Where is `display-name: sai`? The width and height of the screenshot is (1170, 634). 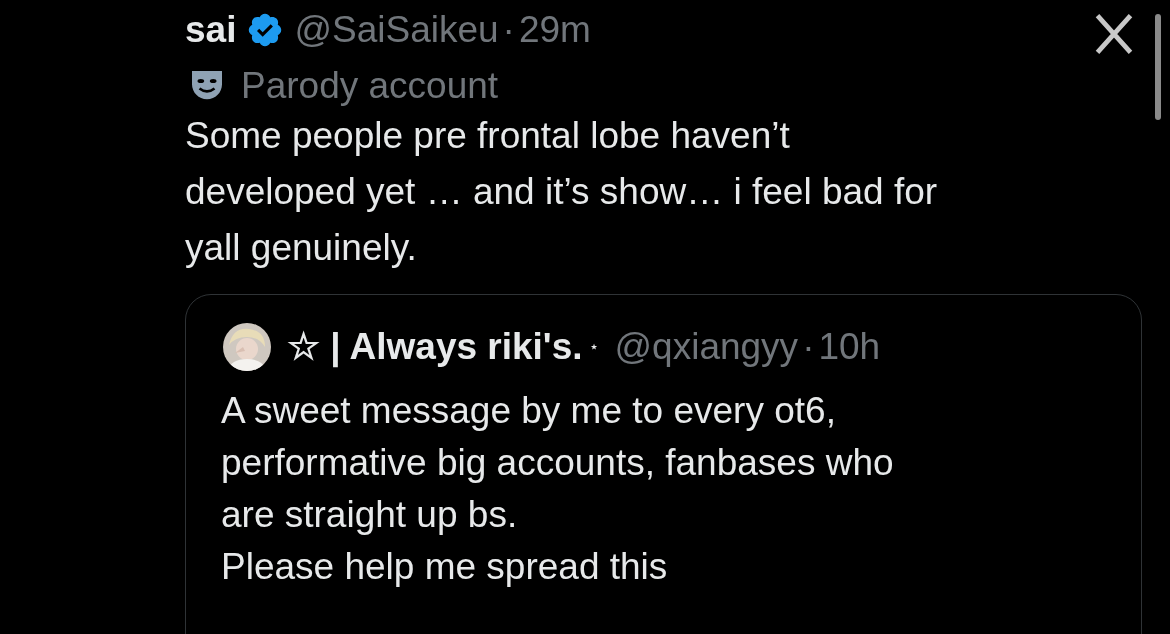 display-name: sai is located at coordinates (211, 30).